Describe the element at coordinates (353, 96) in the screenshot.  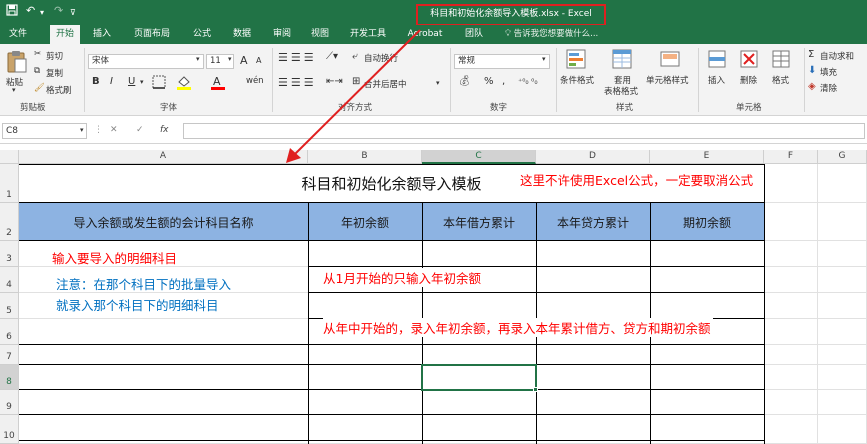
I see `annotation-arrow-icon` at that location.